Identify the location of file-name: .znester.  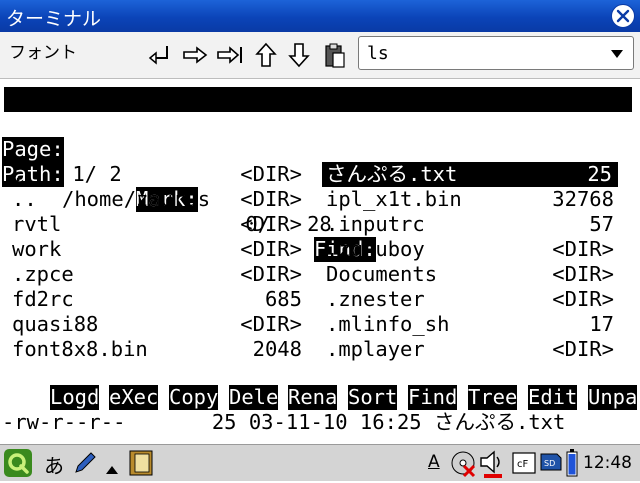
(375, 299).